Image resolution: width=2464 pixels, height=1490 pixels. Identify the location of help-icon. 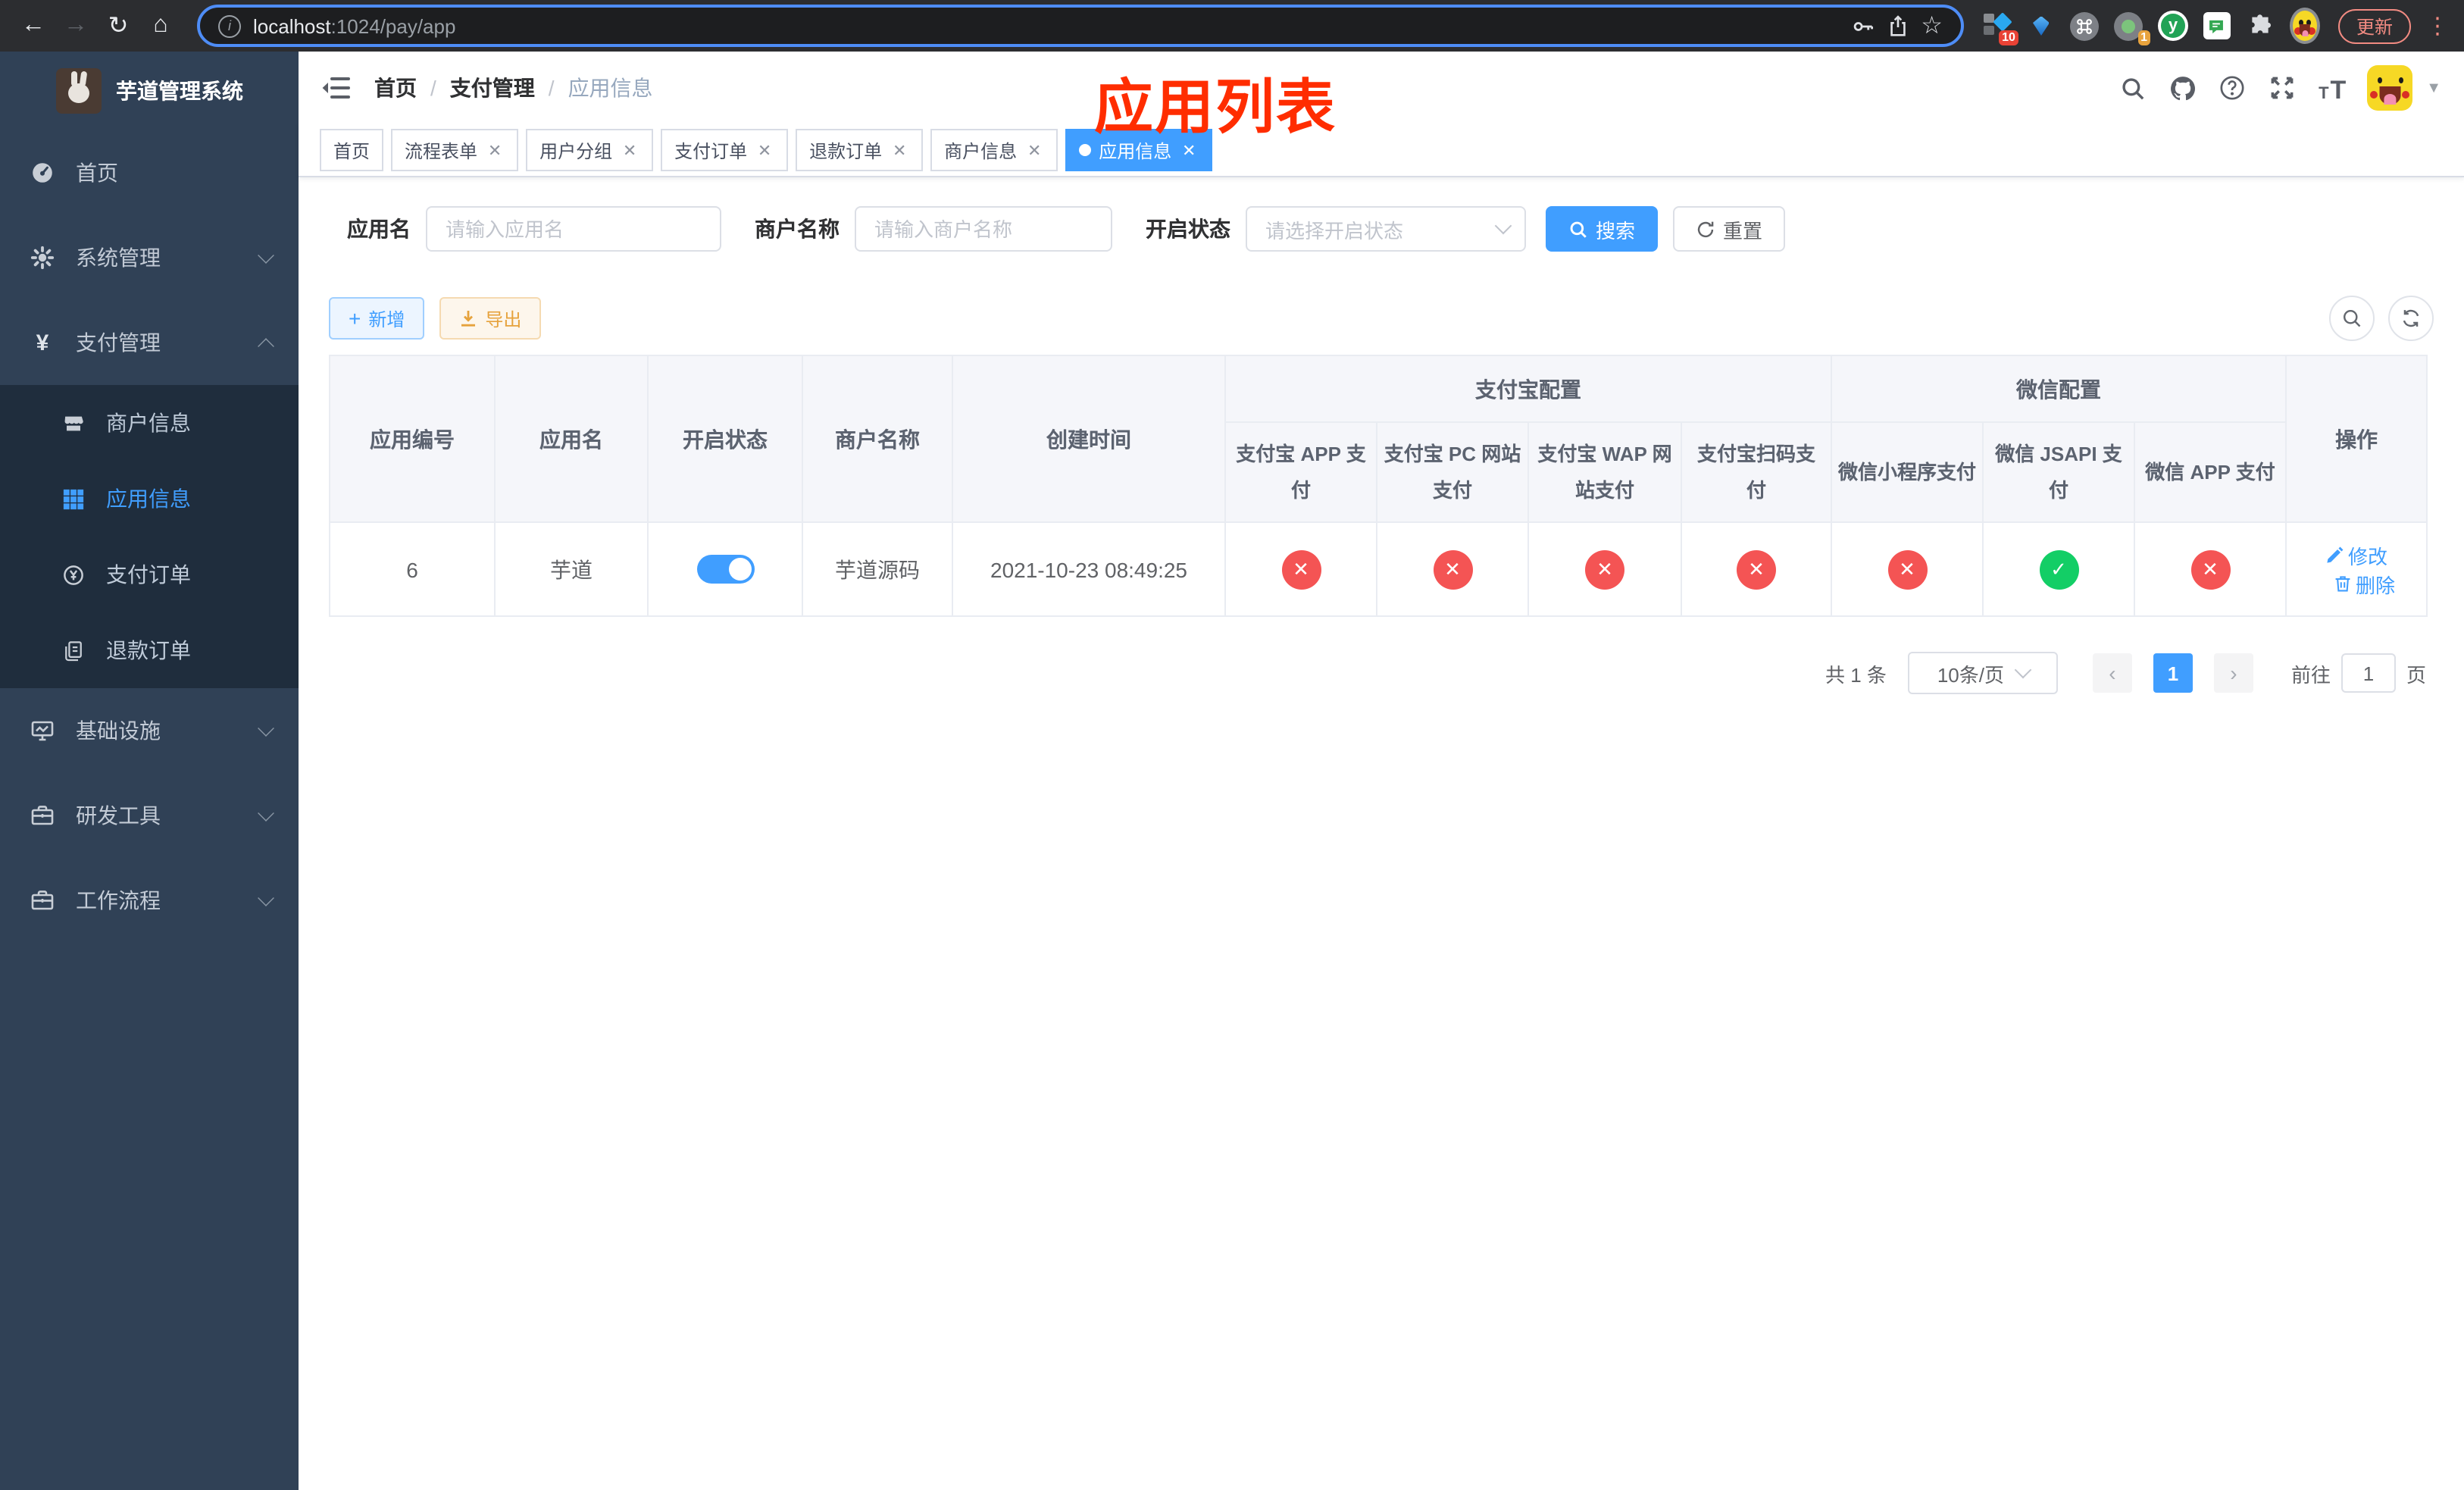
(2232, 88).